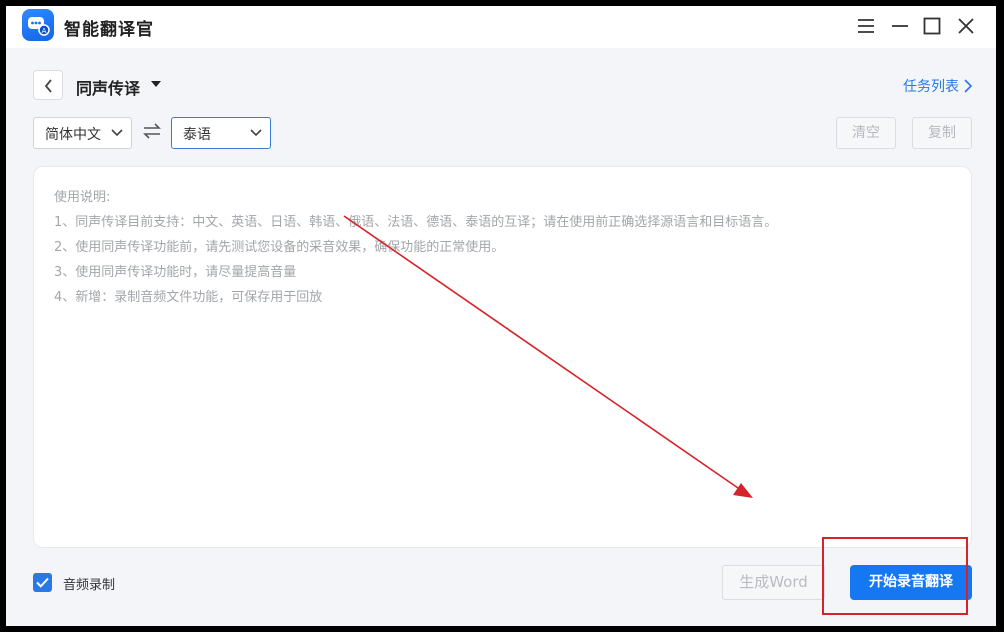 This screenshot has width=1004, height=632. Describe the element at coordinates (966, 26) in the screenshot. I see `close-icon` at that location.